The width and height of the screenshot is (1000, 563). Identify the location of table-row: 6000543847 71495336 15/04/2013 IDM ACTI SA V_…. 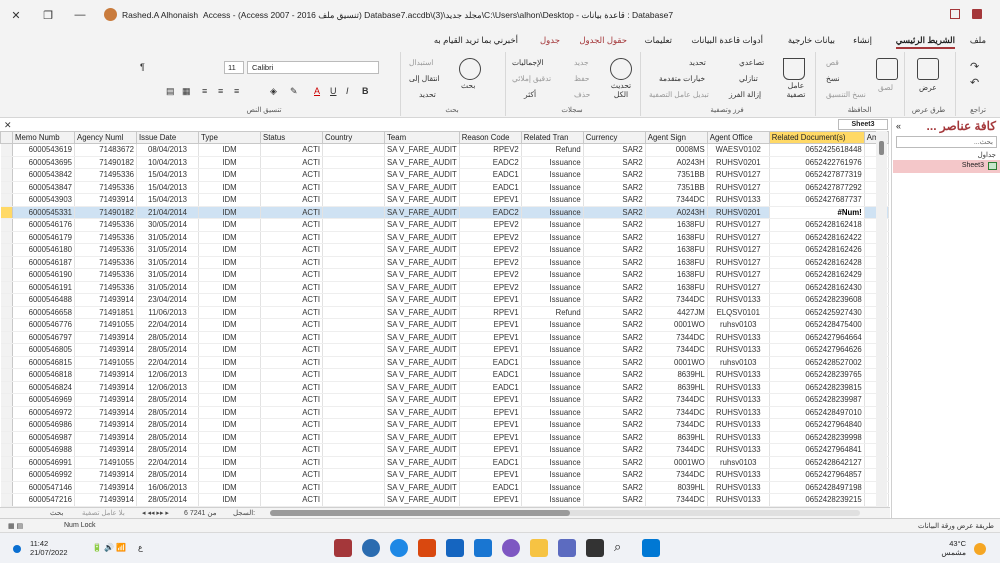
(444, 187).